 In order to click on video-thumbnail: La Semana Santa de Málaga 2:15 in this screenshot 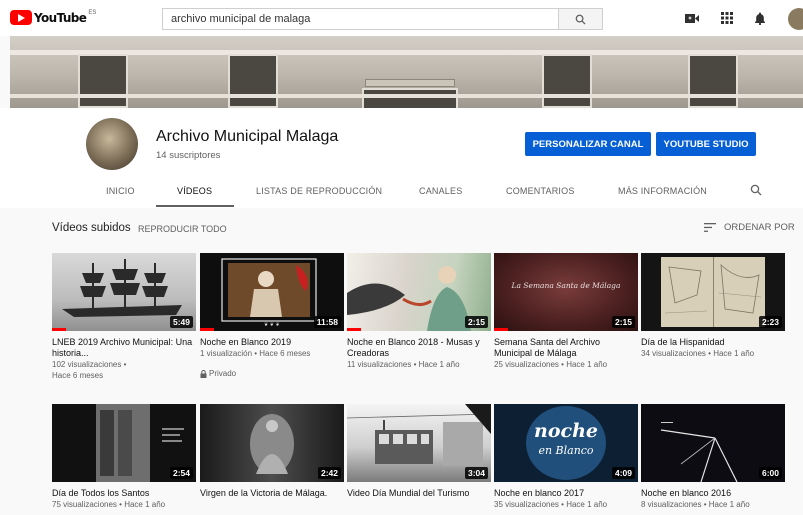, I will do `click(566, 292)`.